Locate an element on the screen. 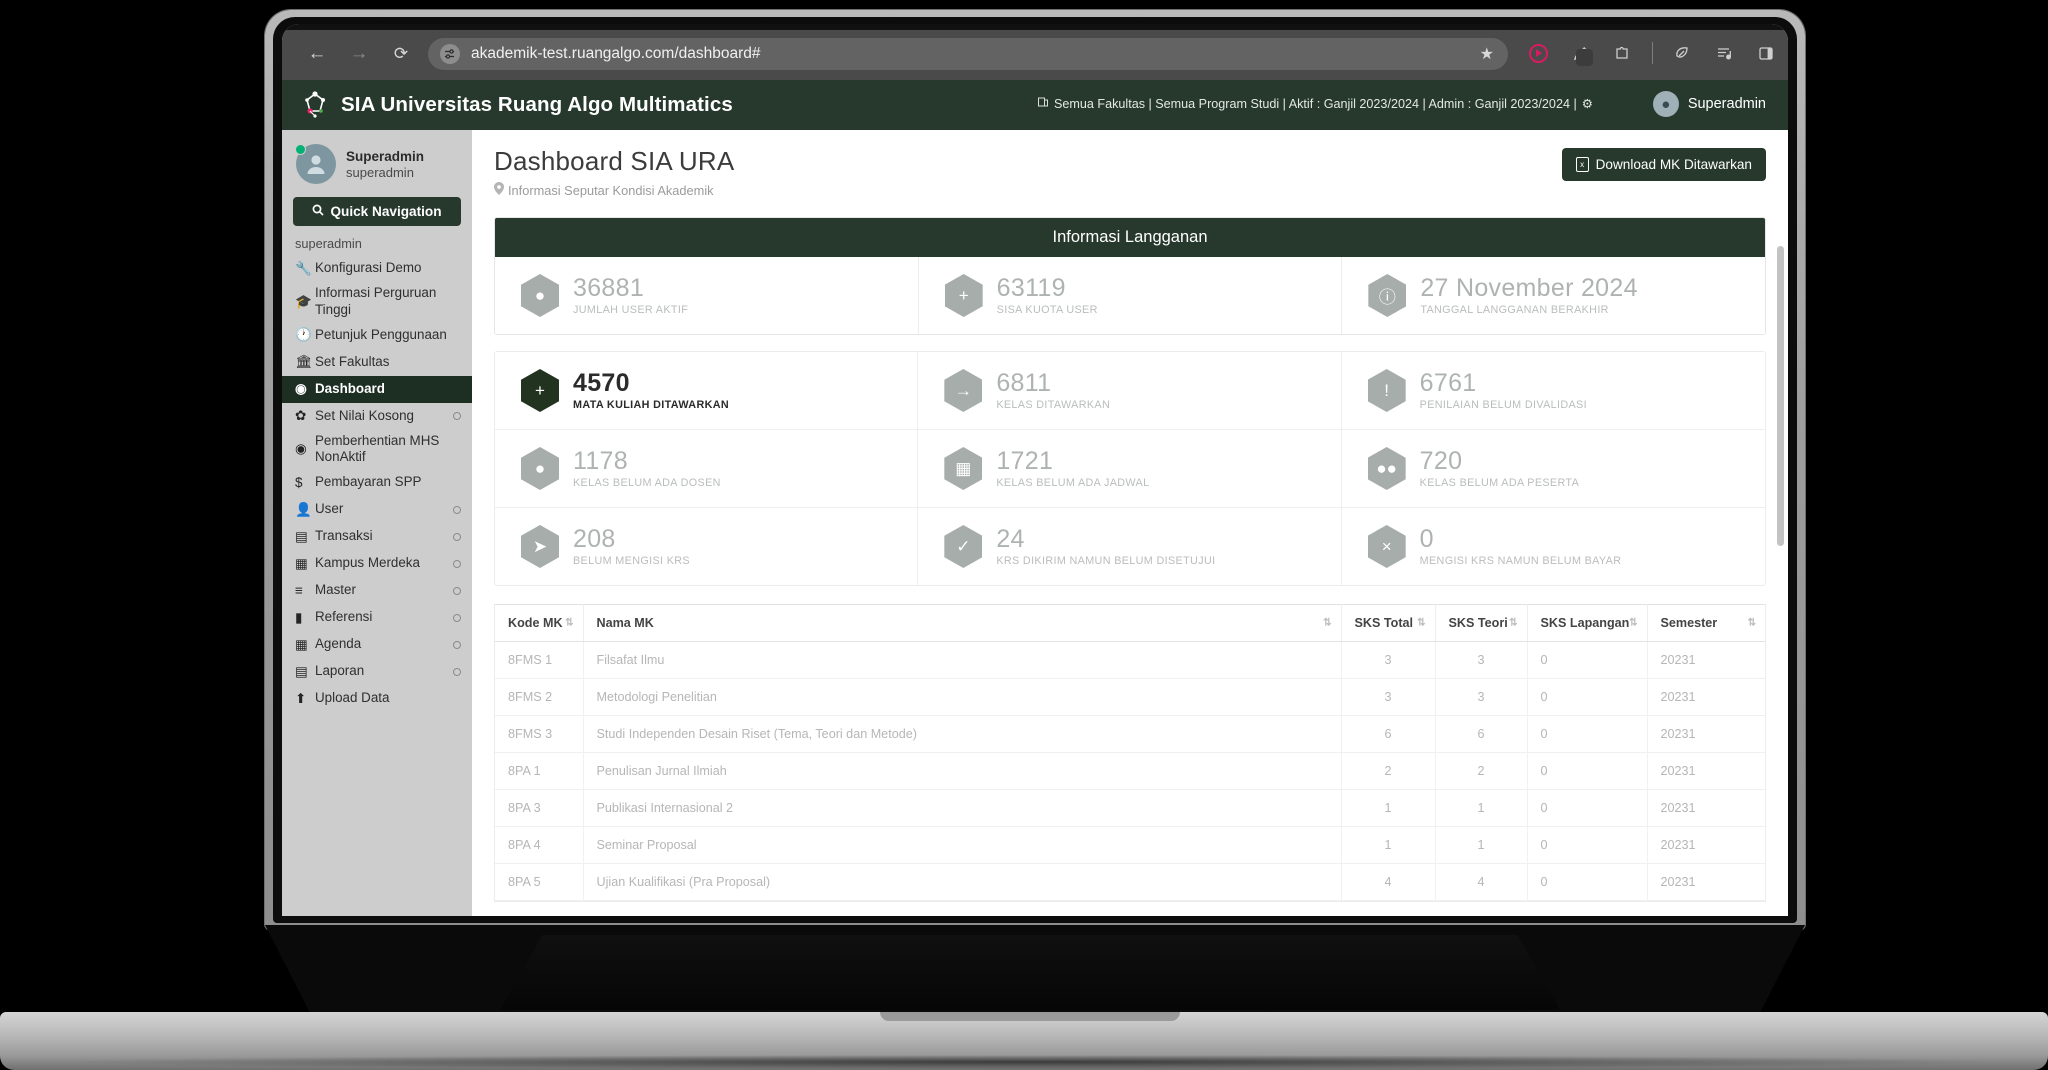  sidebar-item-master: ≡ Master is located at coordinates (377, 590).